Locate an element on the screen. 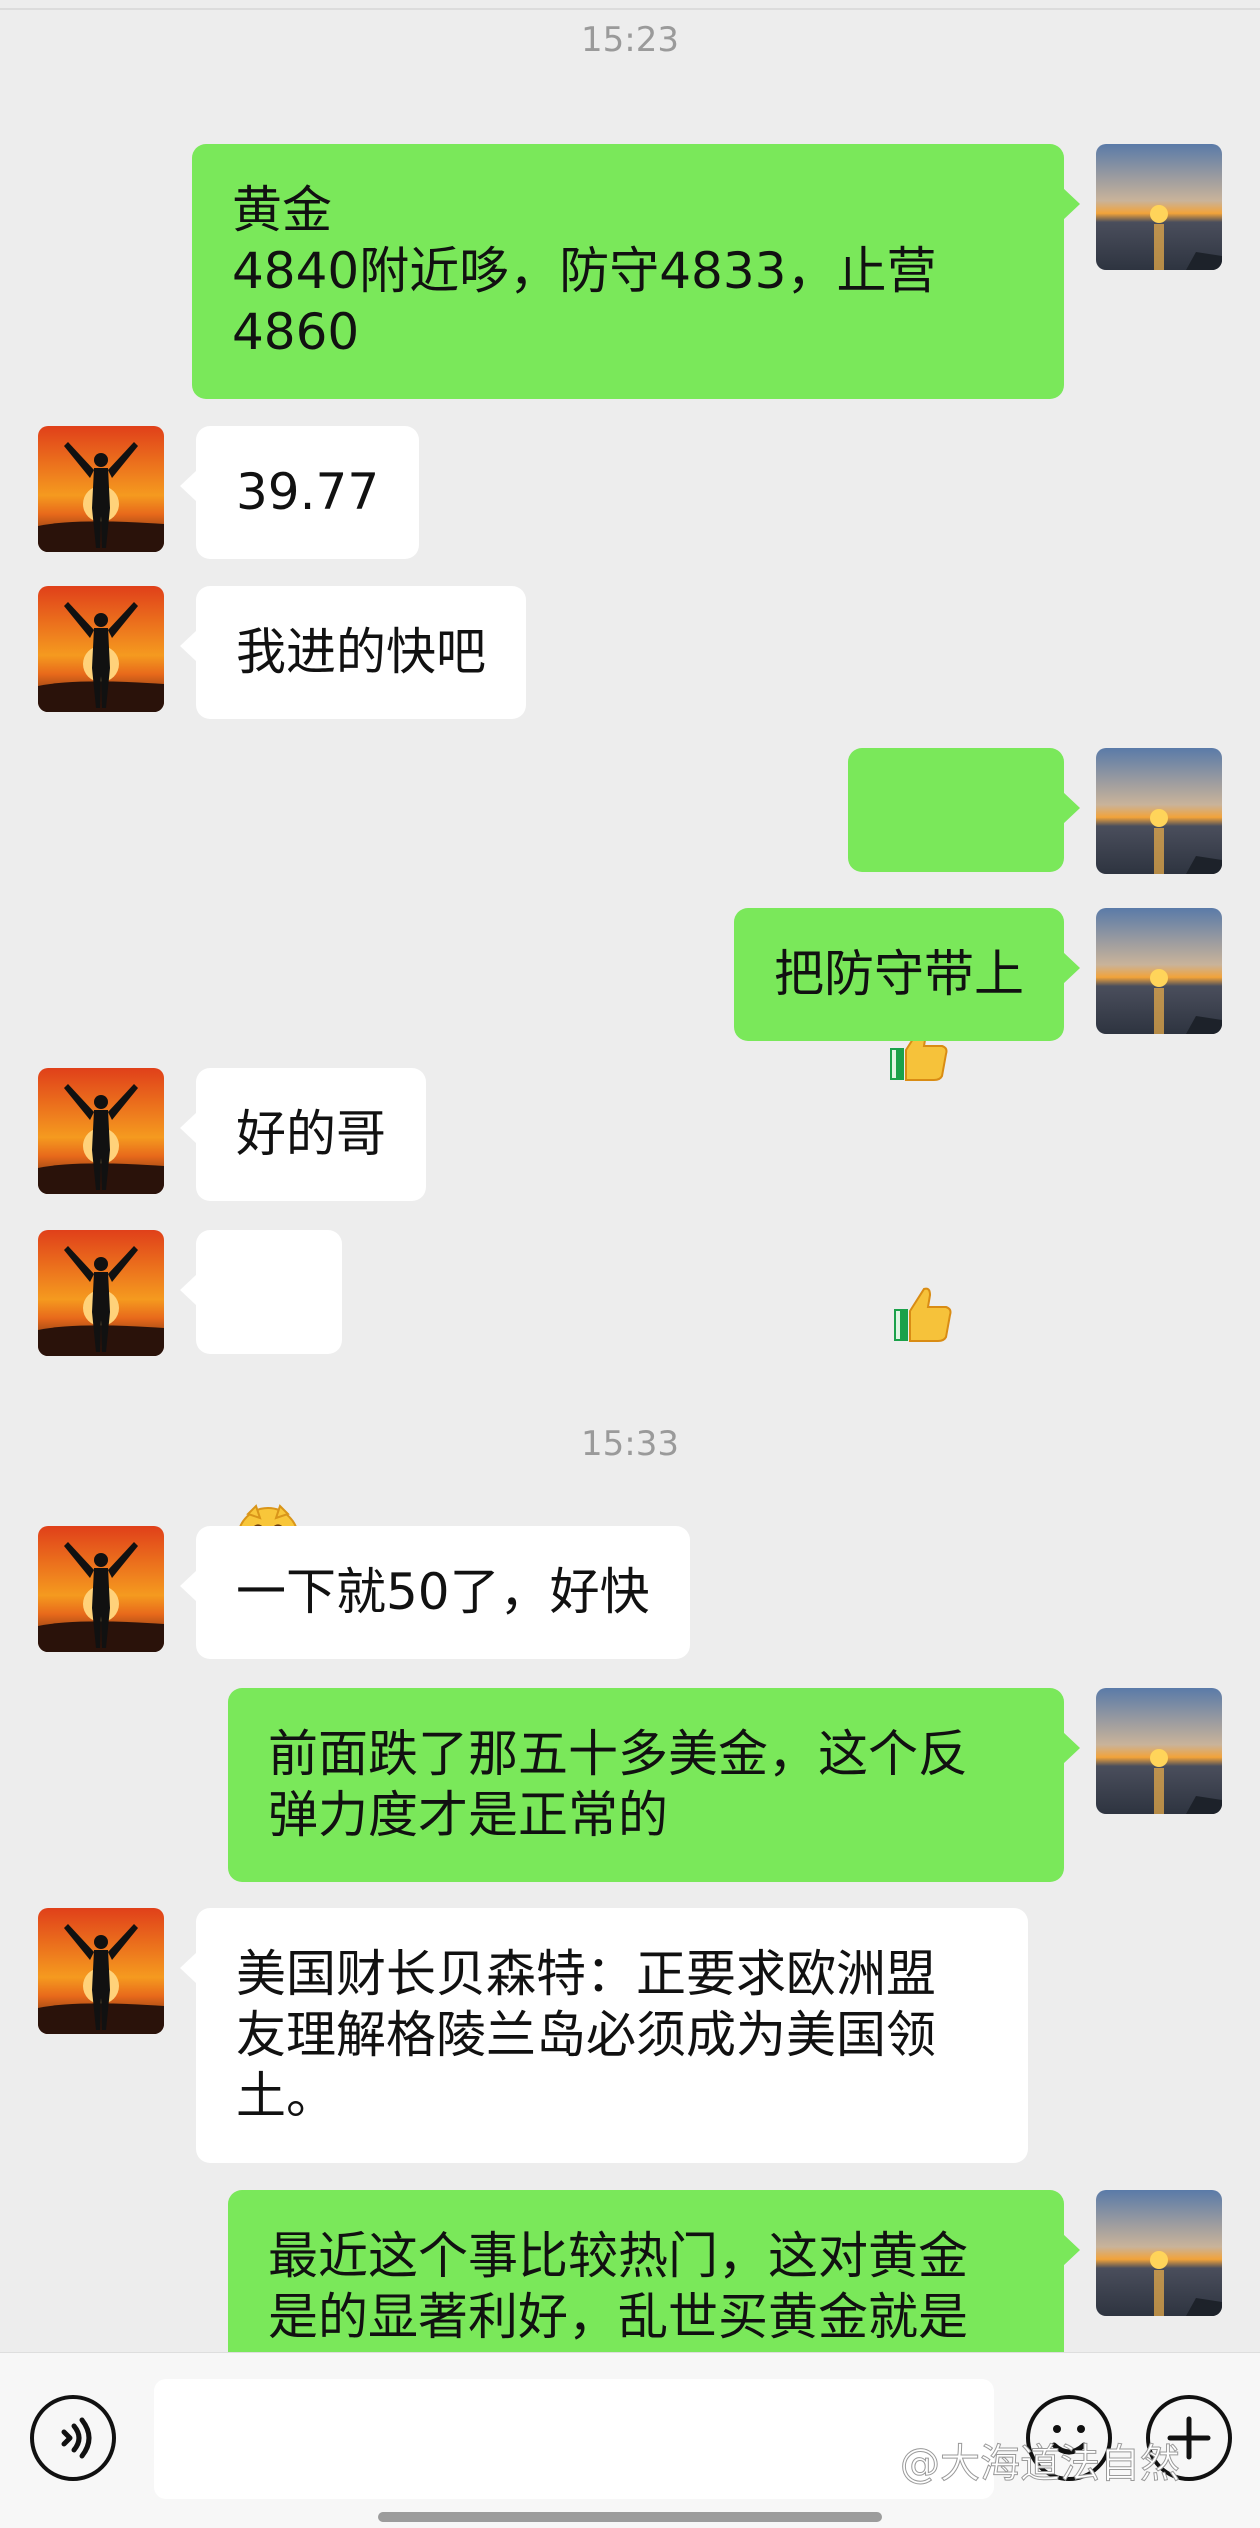 Image resolution: width=1260 pixels, height=2528 pixels. message-bubble-incoming: 好的哥 is located at coordinates (303, 1134).